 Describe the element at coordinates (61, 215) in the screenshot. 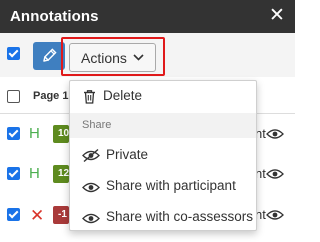

I see `score-tag: -1` at that location.